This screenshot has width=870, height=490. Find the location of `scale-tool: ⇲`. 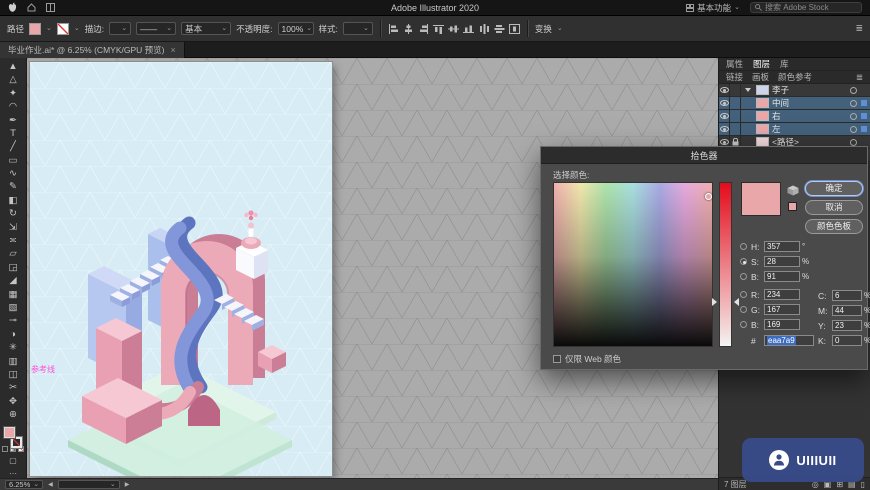

scale-tool: ⇲ is located at coordinates (13, 227).